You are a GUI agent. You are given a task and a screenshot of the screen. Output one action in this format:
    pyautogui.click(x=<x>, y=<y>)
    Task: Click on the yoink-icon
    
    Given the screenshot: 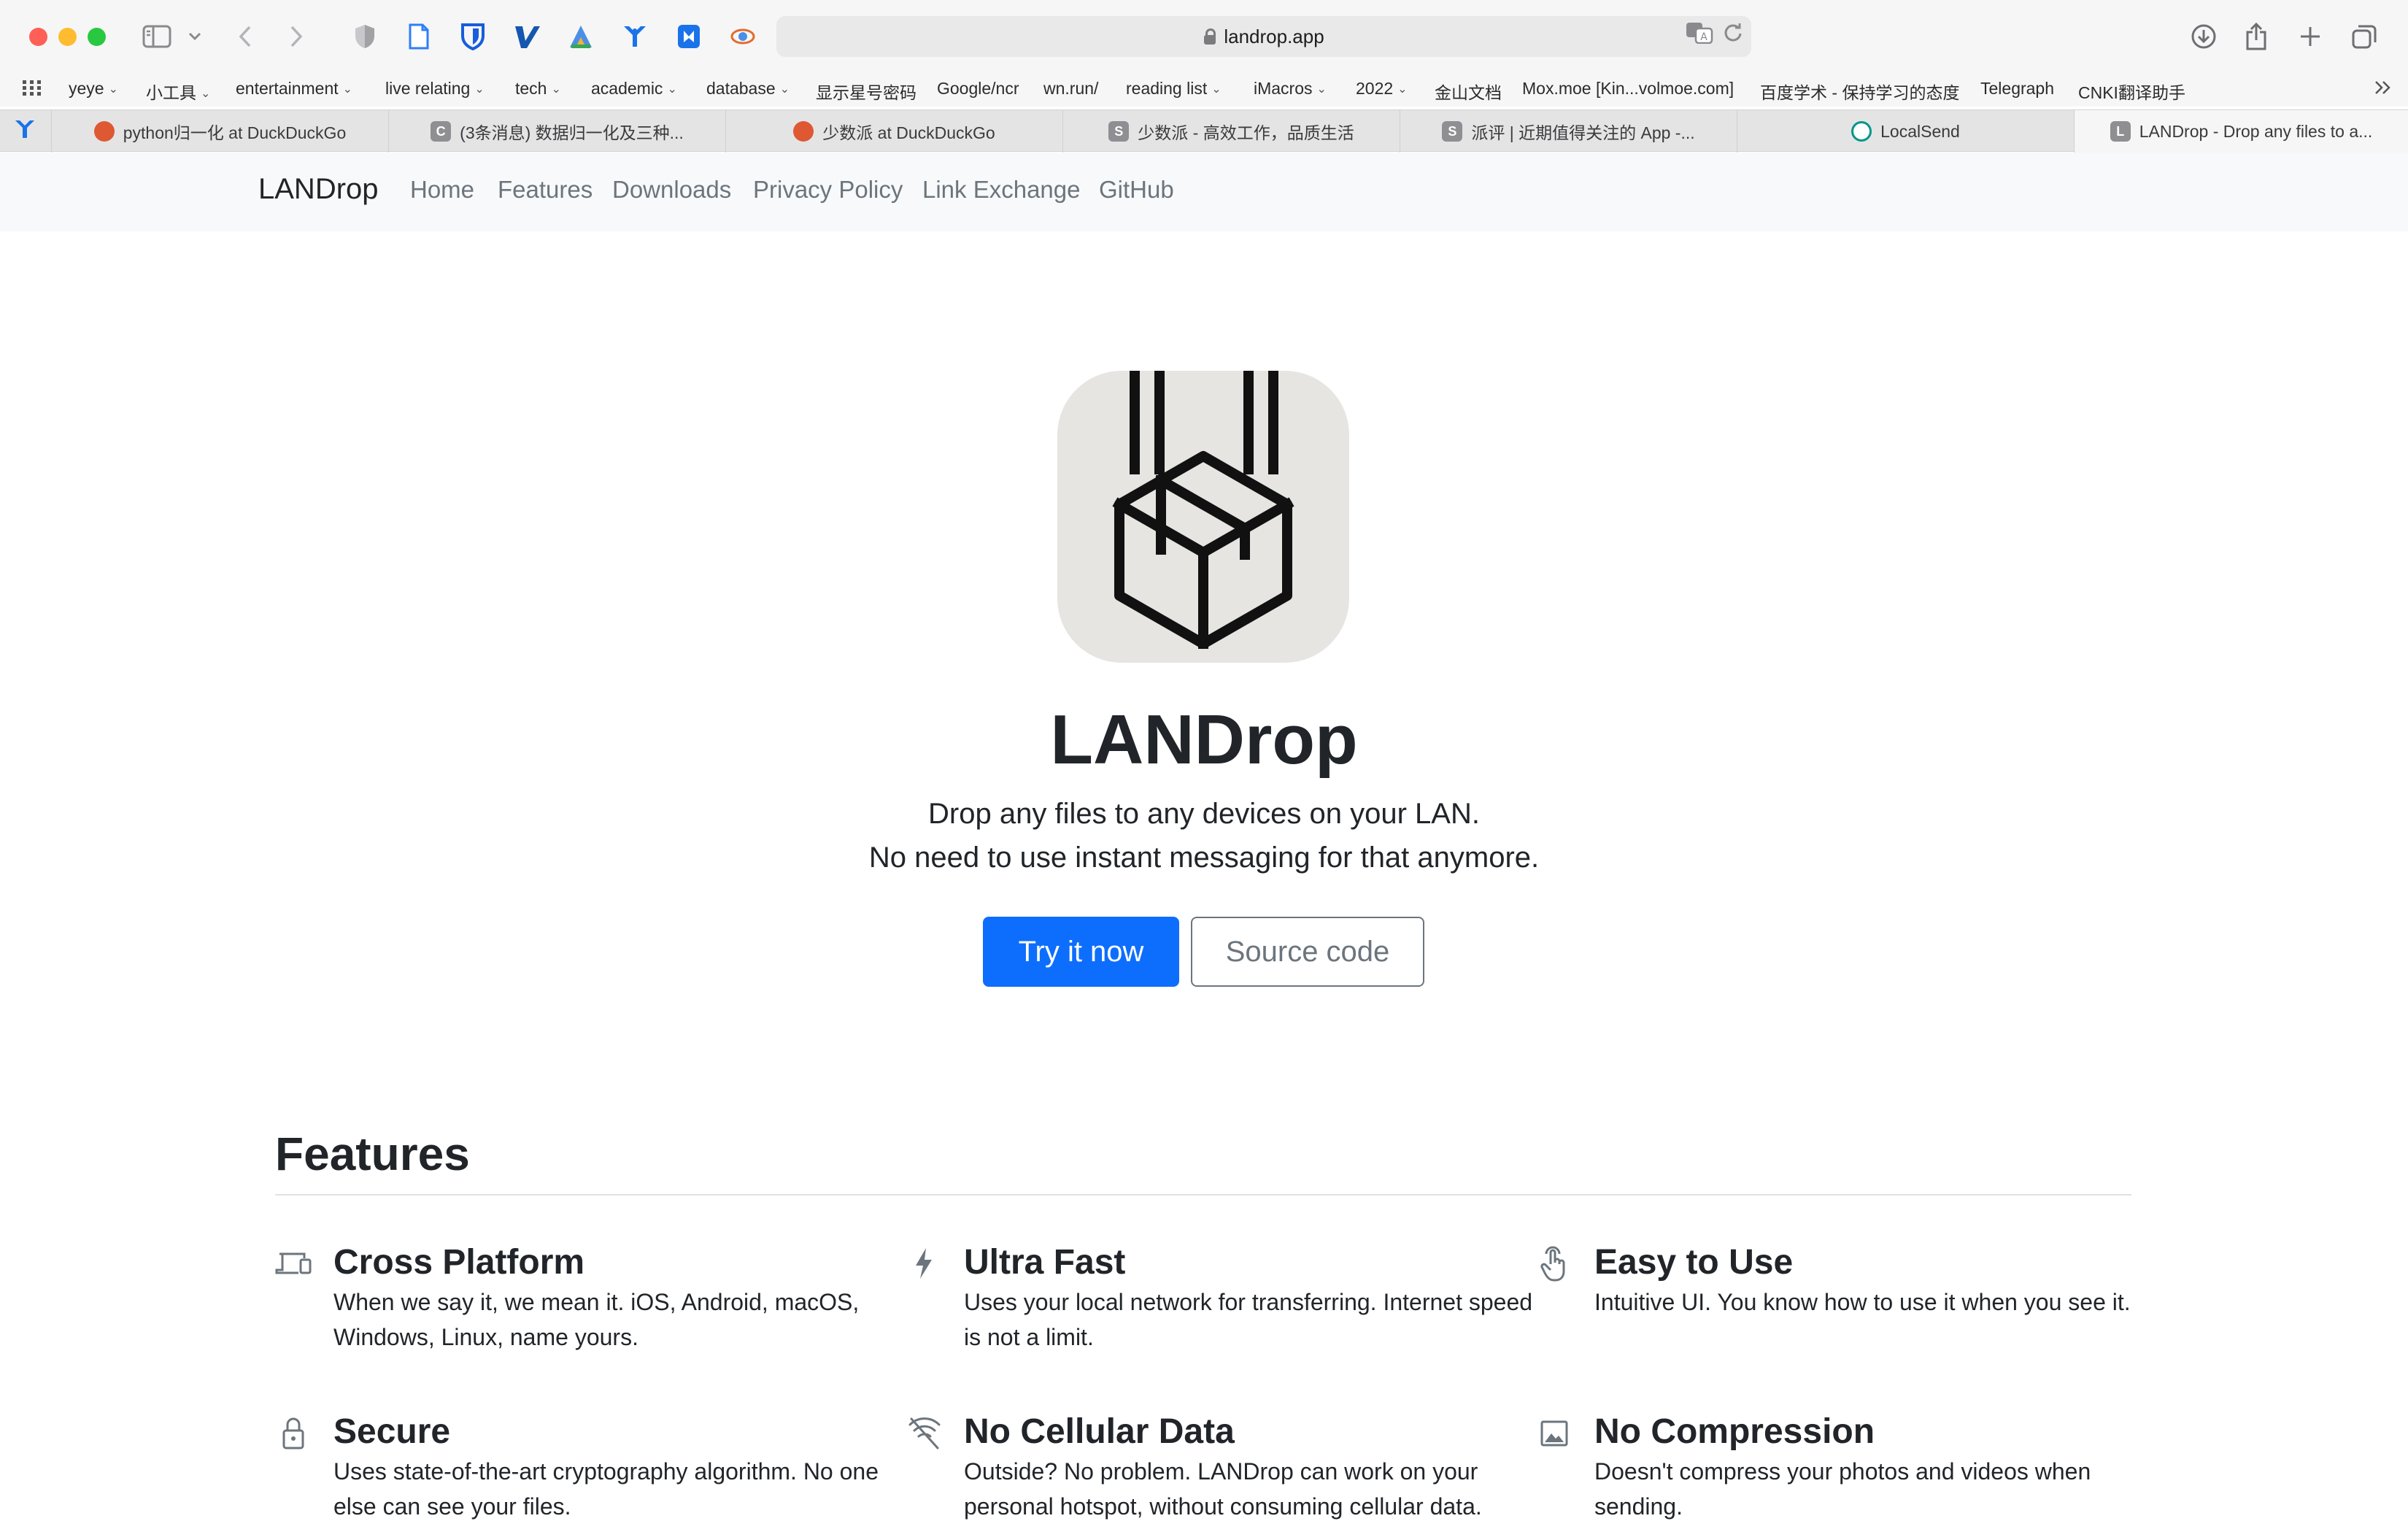 What is the action you would take?
    pyautogui.click(x=25, y=131)
    